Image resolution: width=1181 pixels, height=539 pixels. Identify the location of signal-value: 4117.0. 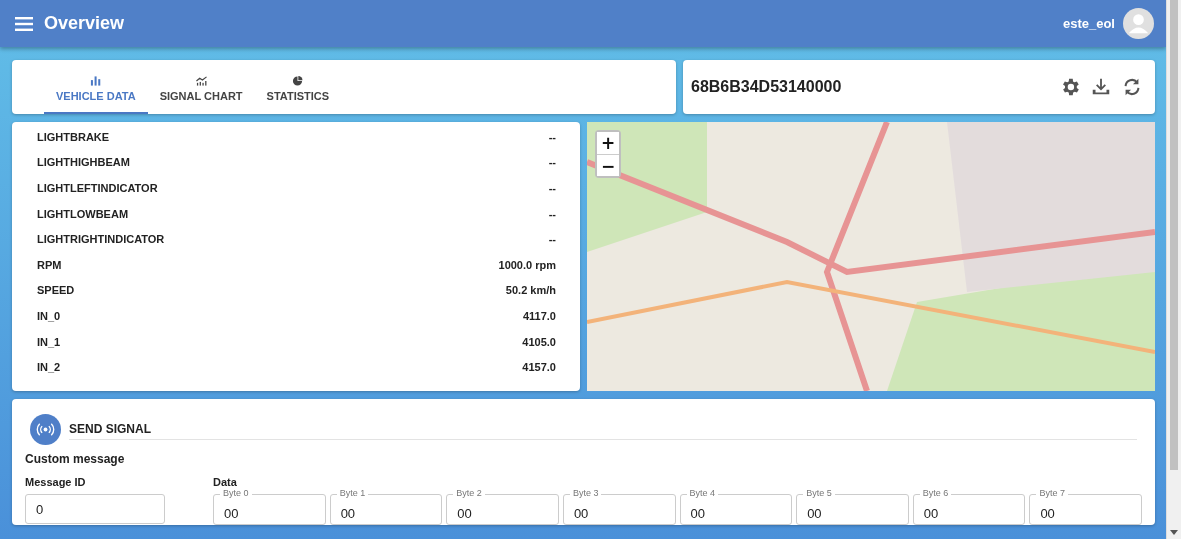
(539, 315).